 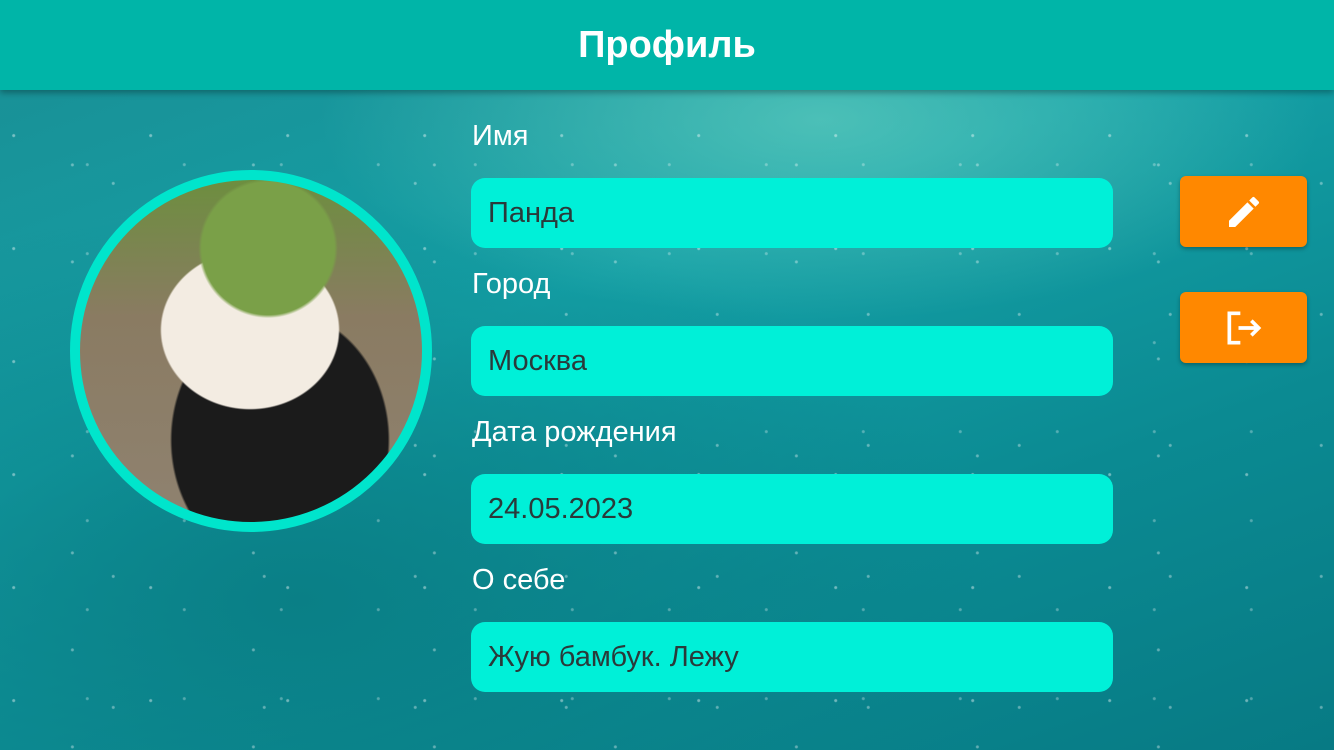 I want to click on avatar, so click(x=251, y=351).